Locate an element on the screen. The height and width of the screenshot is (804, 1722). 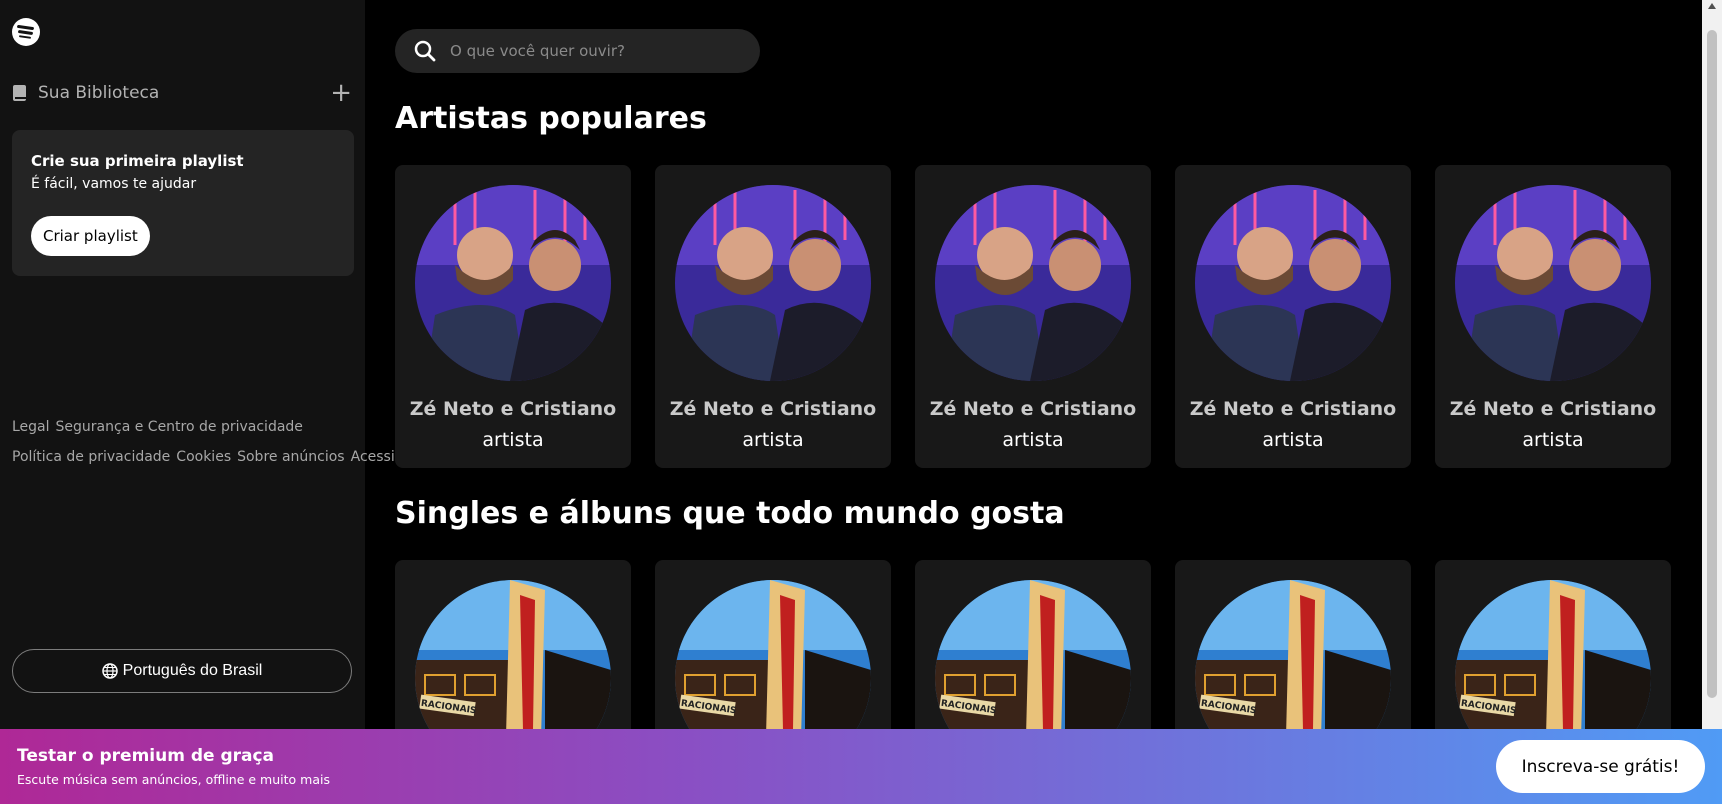
language-button: Português do Brasil is located at coordinates (182, 671).